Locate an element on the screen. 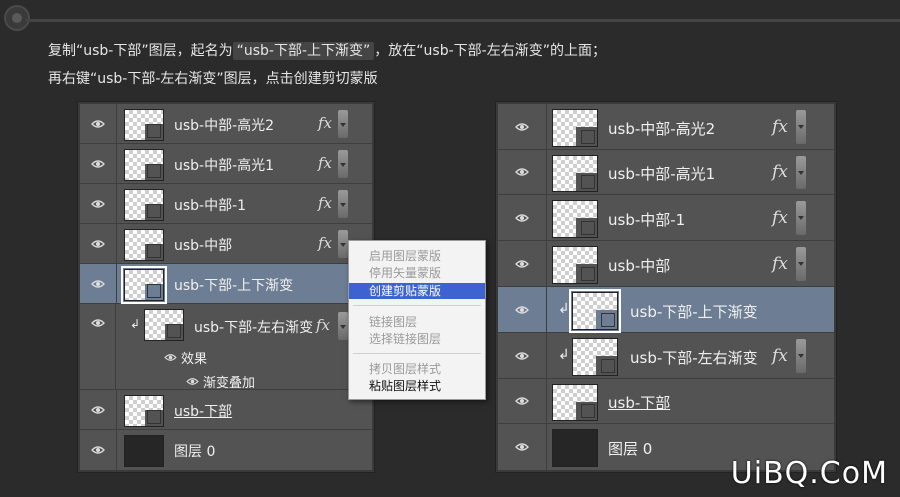 This screenshot has width=900, height=497. layer-row-selected: ↲ usb-下部-上下渐变 is located at coordinates (666, 310).